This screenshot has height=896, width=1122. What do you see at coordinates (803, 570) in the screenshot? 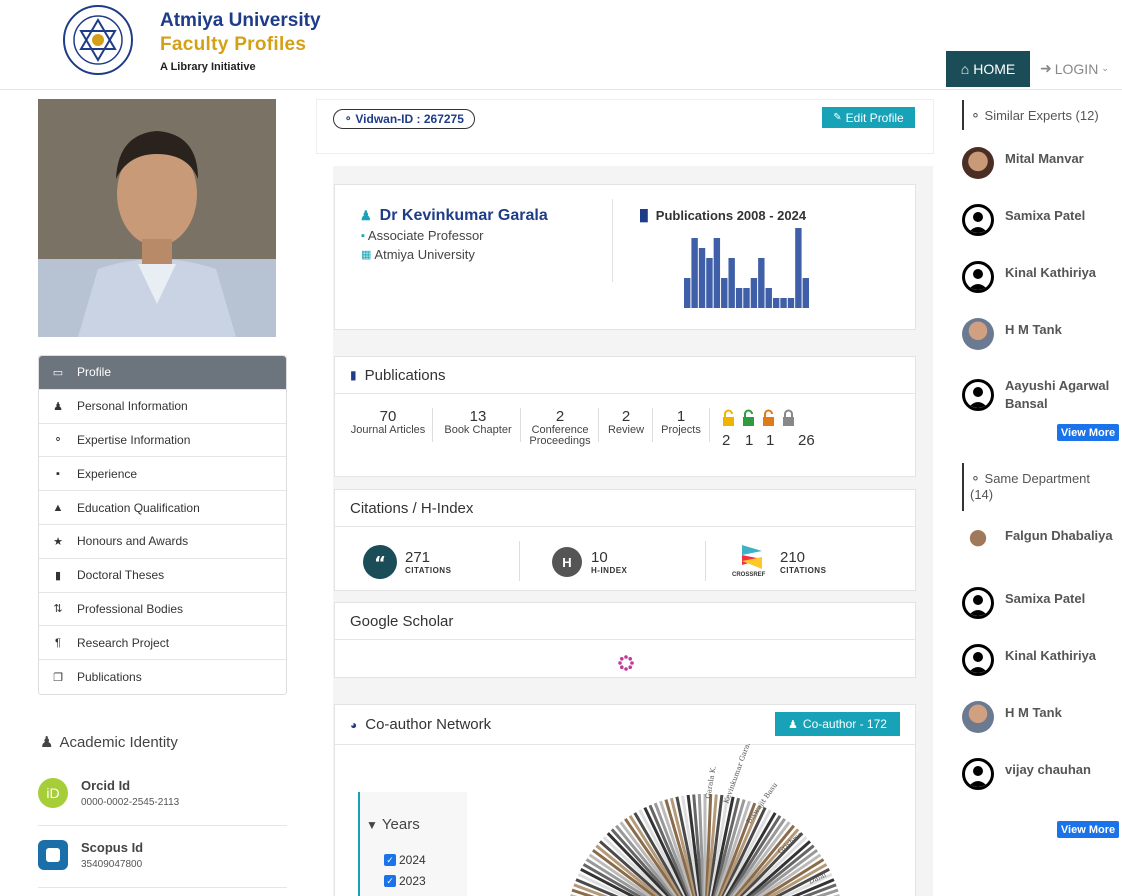
I see `crossref-label: CITATIONS` at bounding box center [803, 570].